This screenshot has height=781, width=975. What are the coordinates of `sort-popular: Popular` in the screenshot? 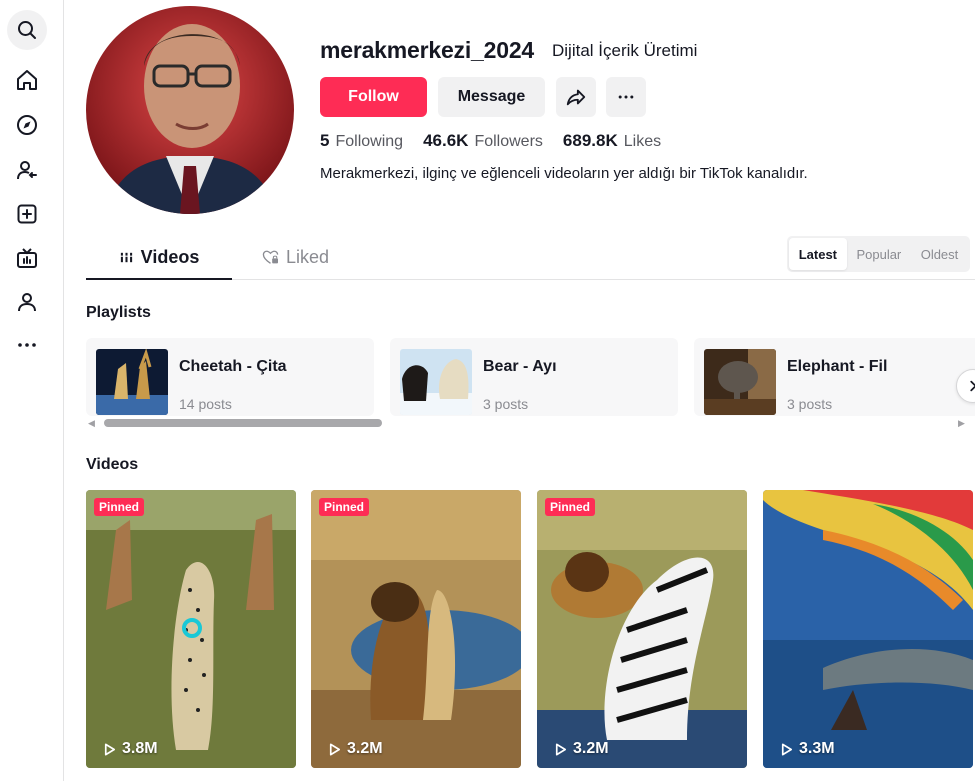 It's located at (879, 254).